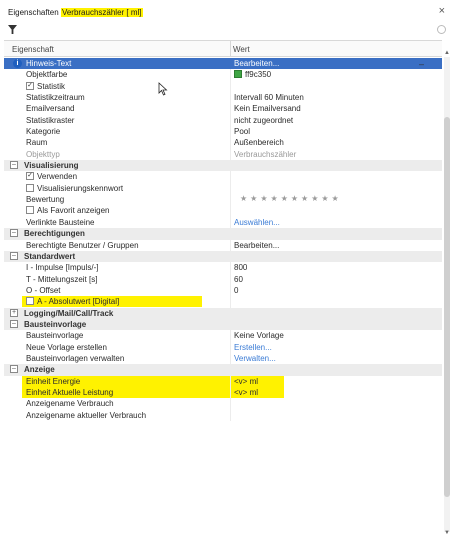  Describe the element at coordinates (223, 200) in the screenshot. I see `property-row-bewertung: Bewertung ★★★★★★★★★★` at that location.